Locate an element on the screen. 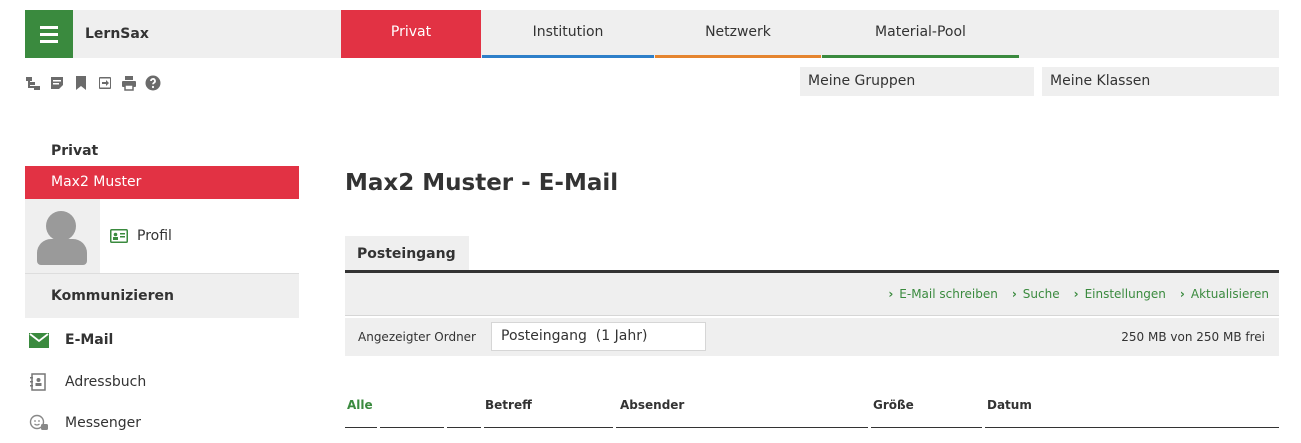  section-communicate: Kommunizieren is located at coordinates (162, 296).